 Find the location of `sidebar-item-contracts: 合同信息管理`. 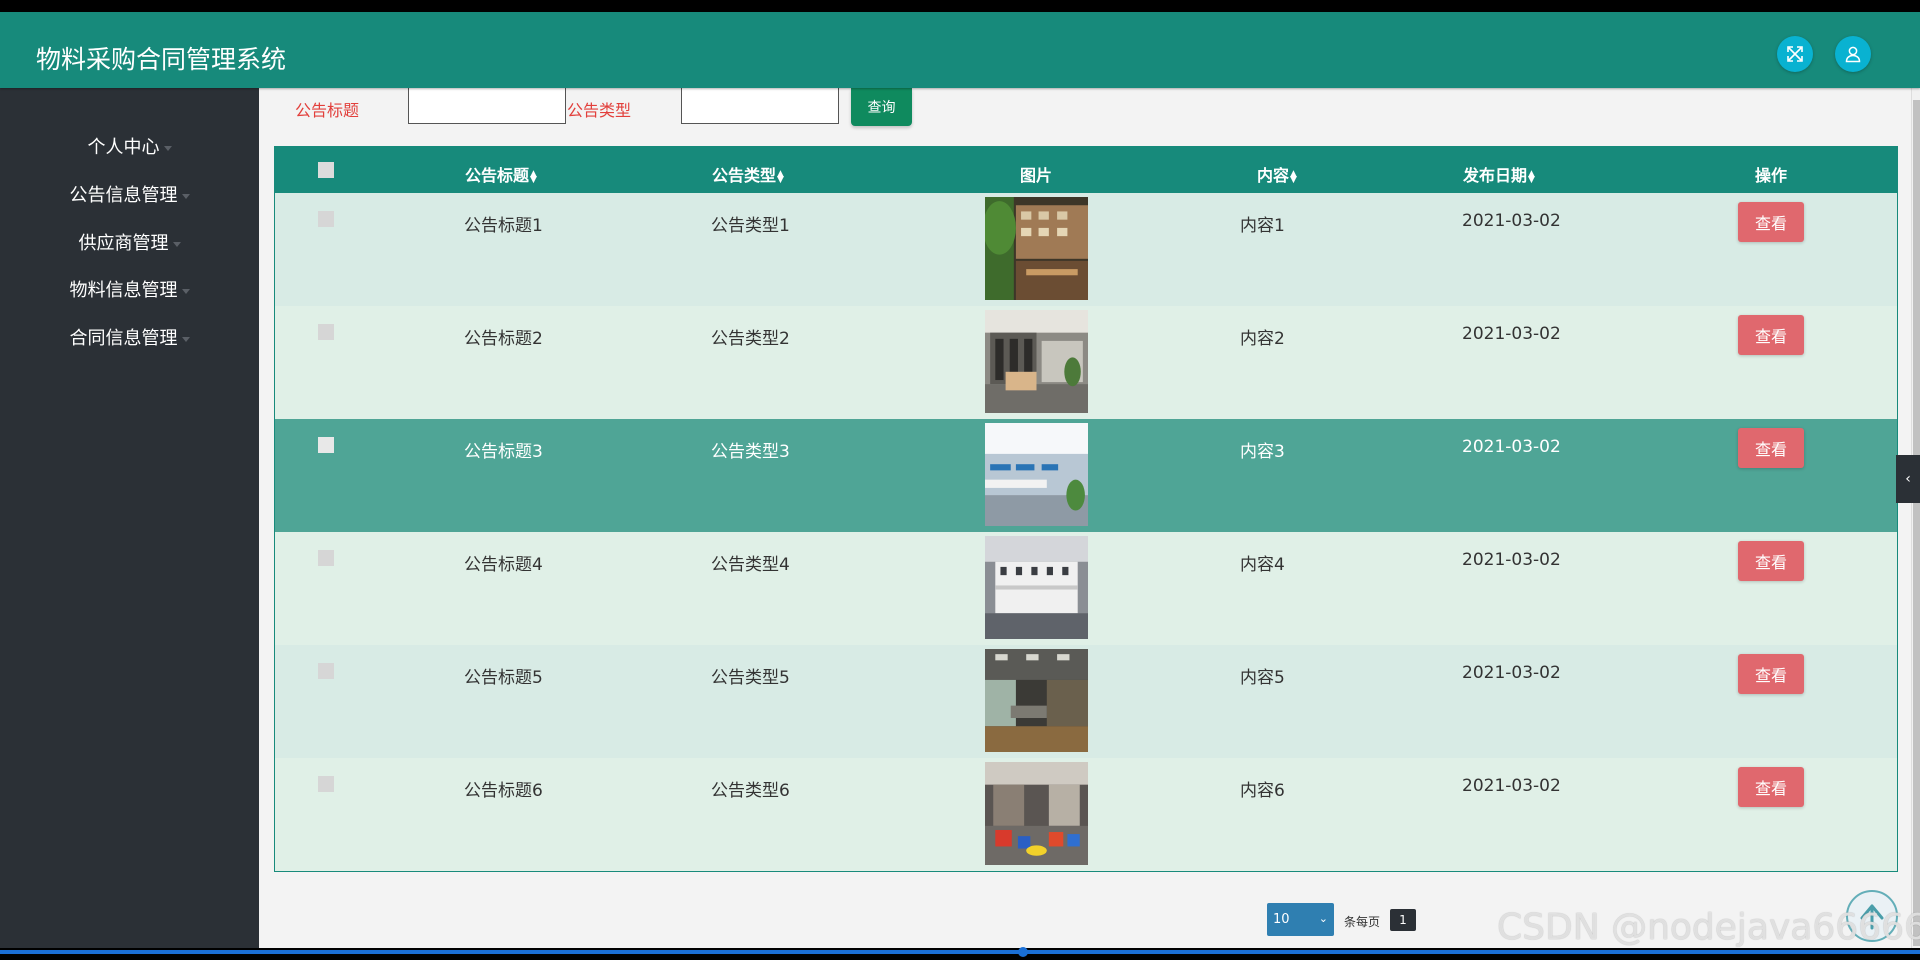

sidebar-item-contracts: 合同信息管理 is located at coordinates (129, 337).